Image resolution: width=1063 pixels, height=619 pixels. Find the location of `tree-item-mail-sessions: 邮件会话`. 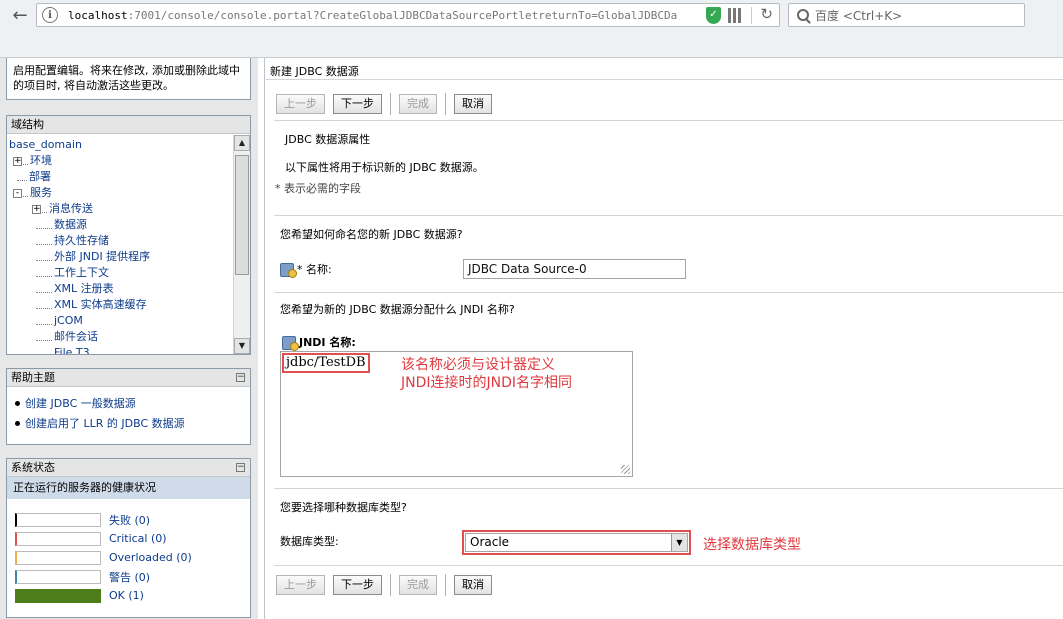

tree-item-mail-sessions: 邮件会话 is located at coordinates (121, 337).